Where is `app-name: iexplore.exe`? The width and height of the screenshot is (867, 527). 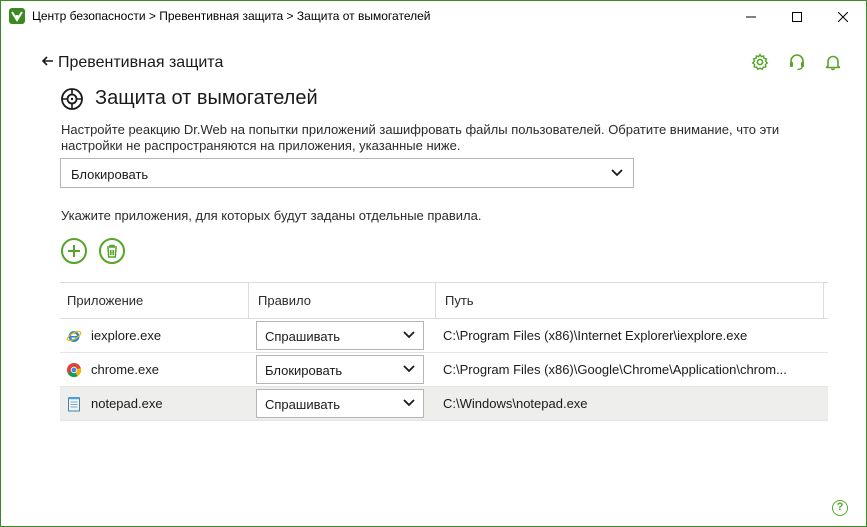
app-name: iexplore.exe is located at coordinates (126, 335).